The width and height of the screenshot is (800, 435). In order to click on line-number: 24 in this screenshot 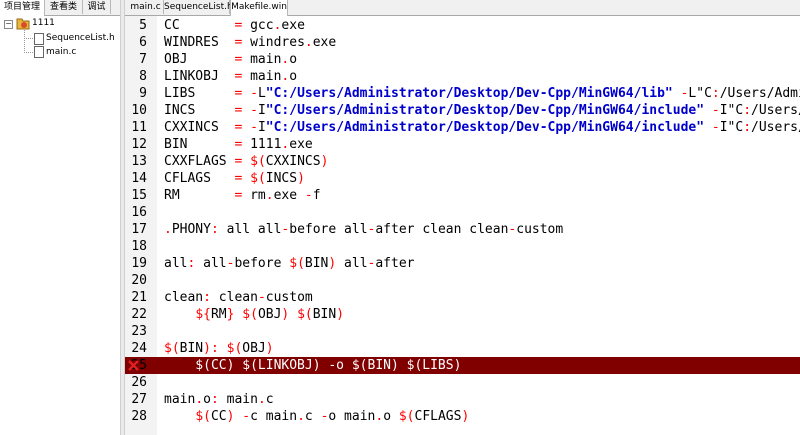, I will do `click(139, 348)`.